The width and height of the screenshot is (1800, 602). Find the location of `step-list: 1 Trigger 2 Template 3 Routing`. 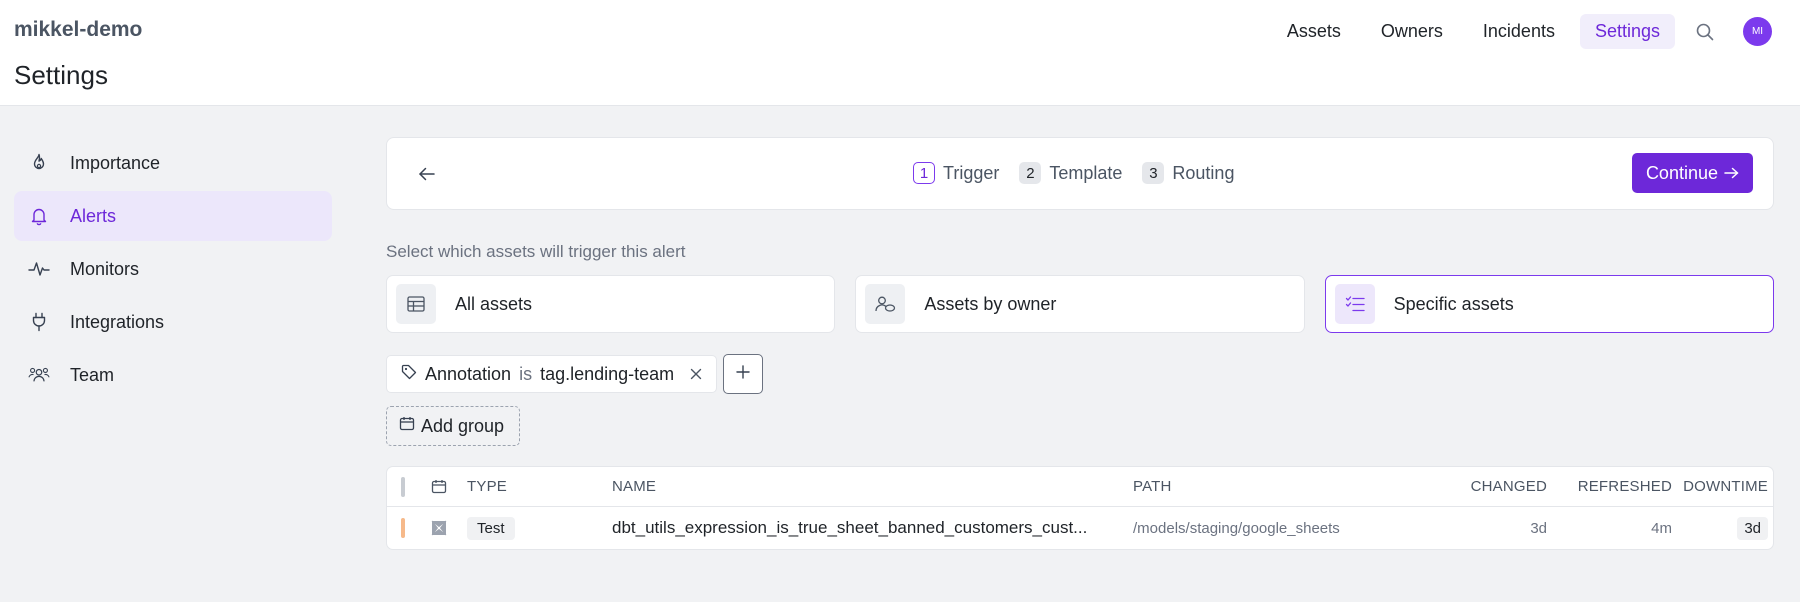

step-list: 1 Trigger 2 Template 3 Routing is located at coordinates (1073, 173).